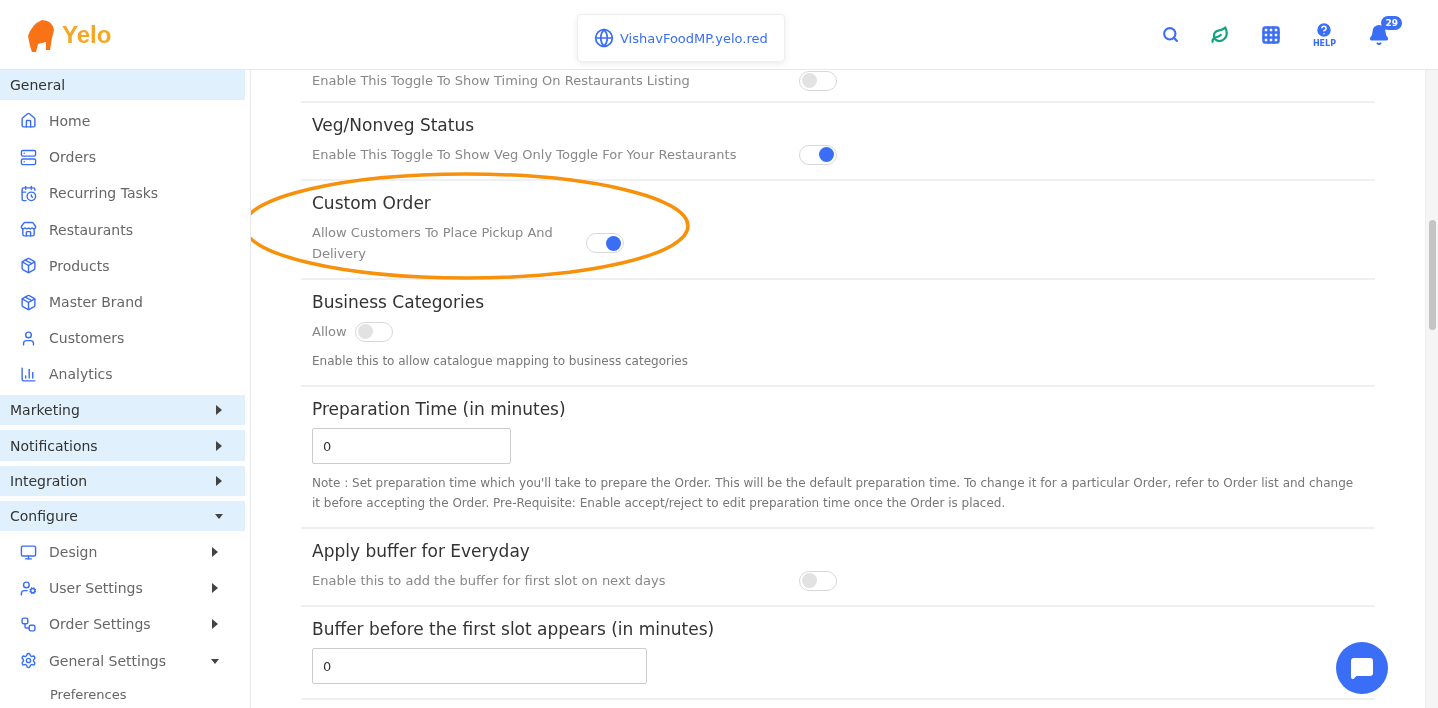 Image resolution: width=1438 pixels, height=708 pixels. I want to click on section-title: Preparation Time (in minutes), so click(439, 409).